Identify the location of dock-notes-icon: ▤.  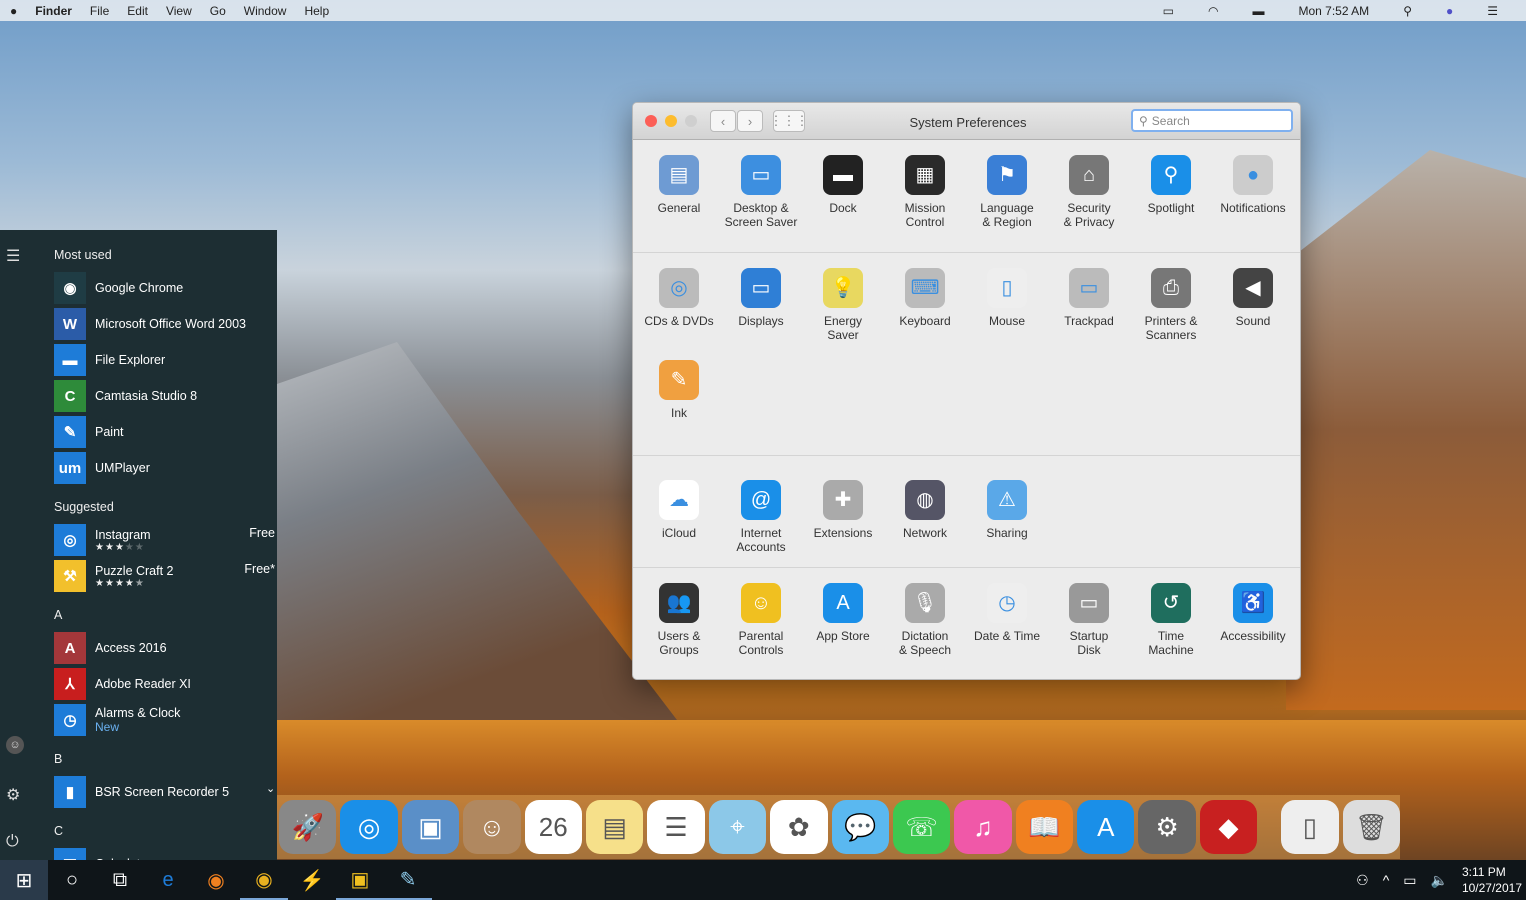
(614, 827).